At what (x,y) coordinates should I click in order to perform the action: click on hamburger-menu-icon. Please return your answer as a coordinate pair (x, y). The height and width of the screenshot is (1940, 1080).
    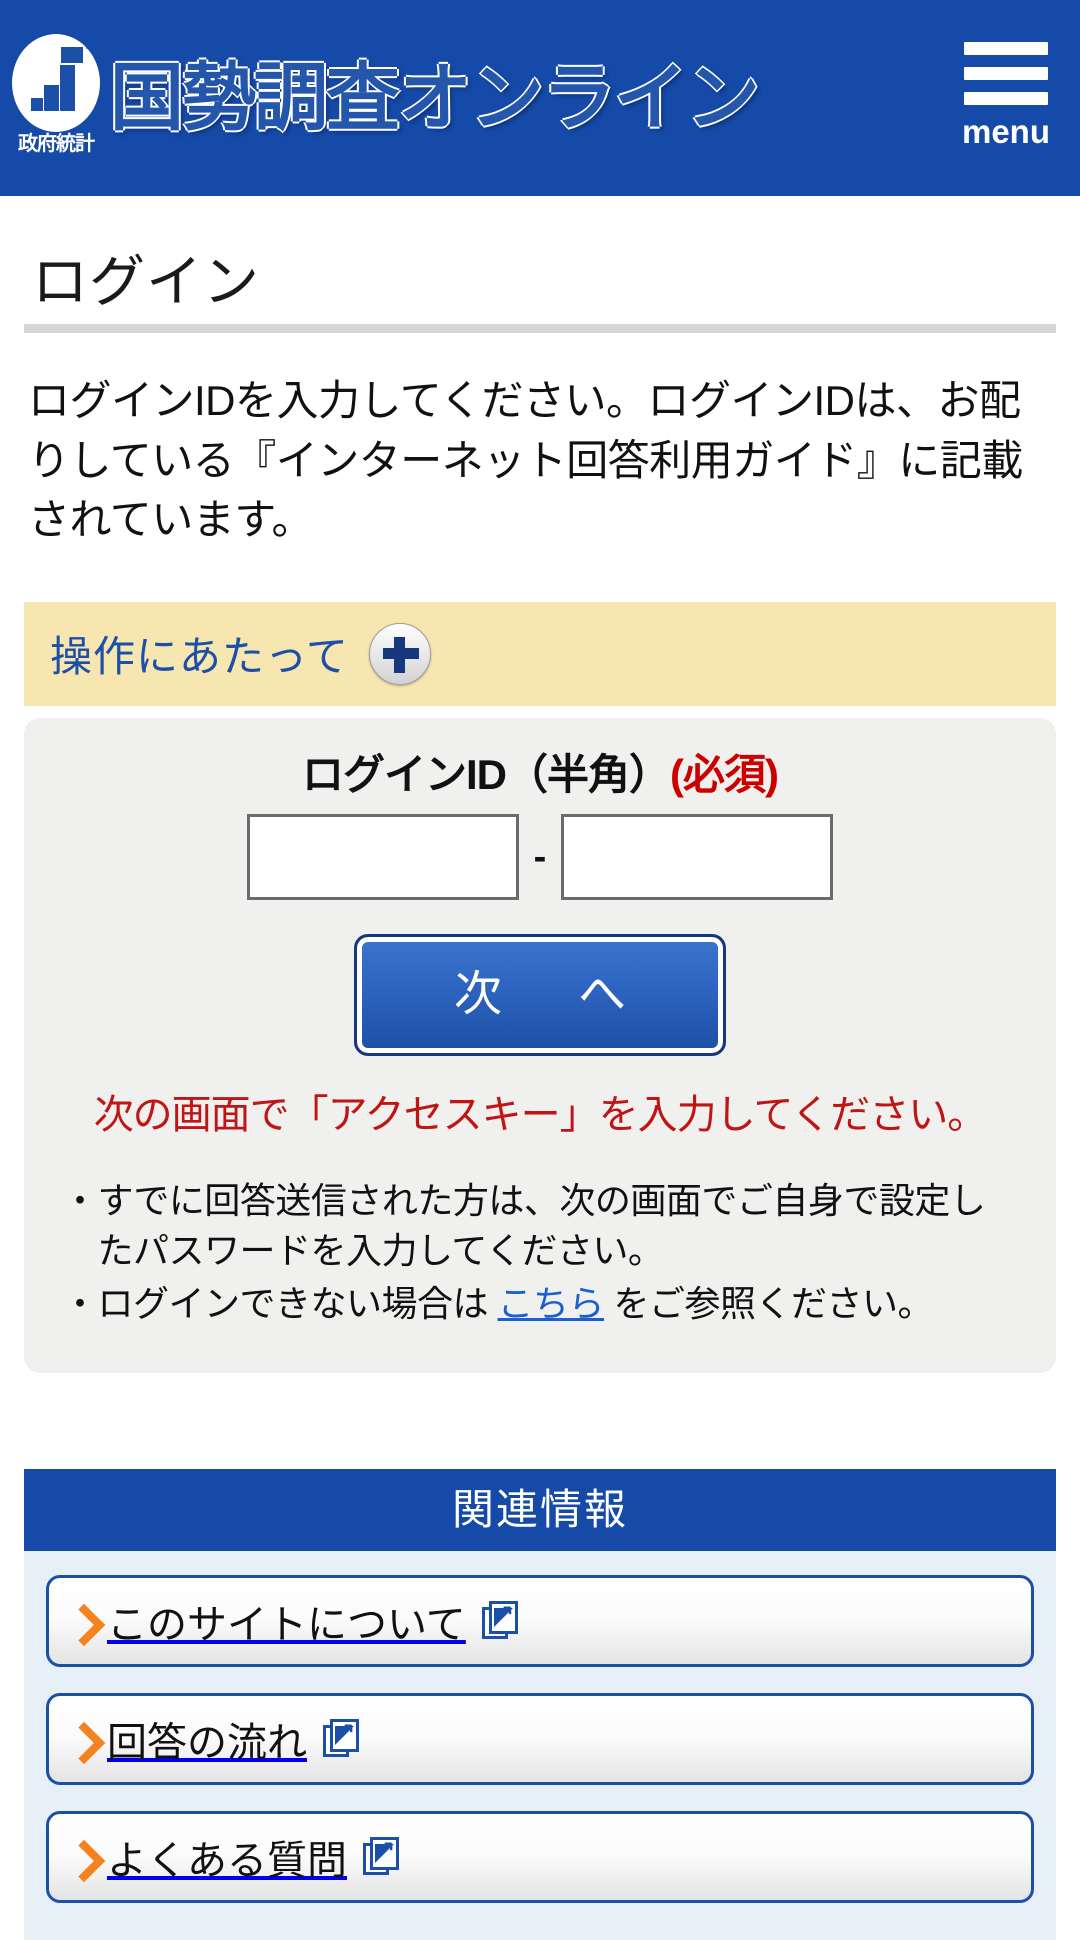
    Looking at the image, I should click on (1006, 73).